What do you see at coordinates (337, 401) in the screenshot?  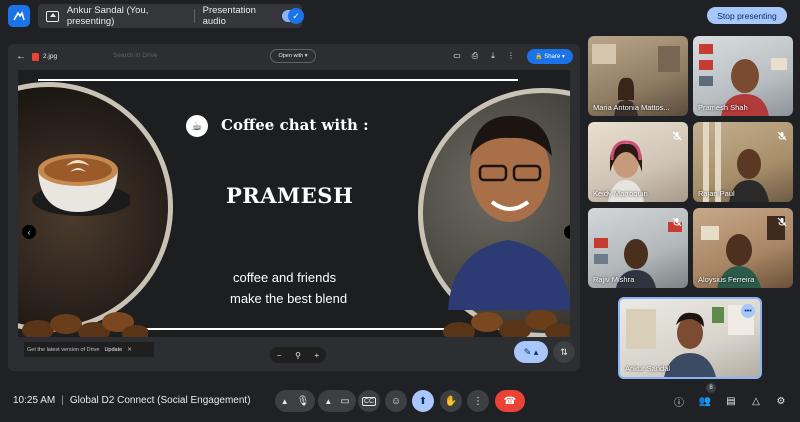 I see `camera-control: ▲ ▭` at bounding box center [337, 401].